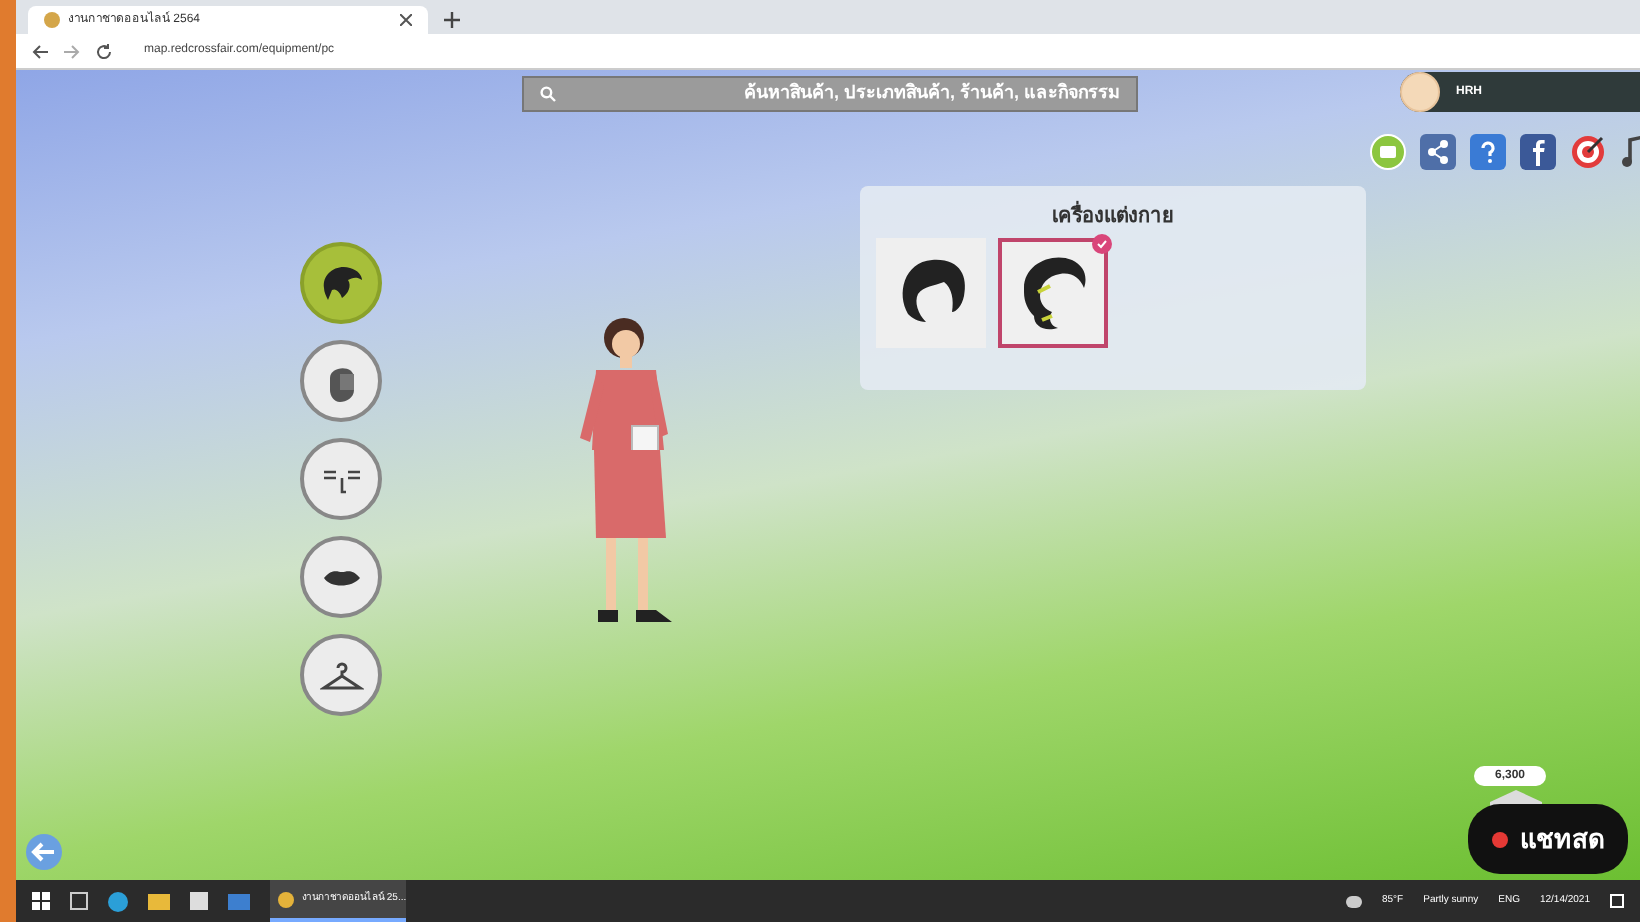 The width and height of the screenshot is (1640, 922). Describe the element at coordinates (452, 20) in the screenshot. I see `new-tab-icon` at that location.